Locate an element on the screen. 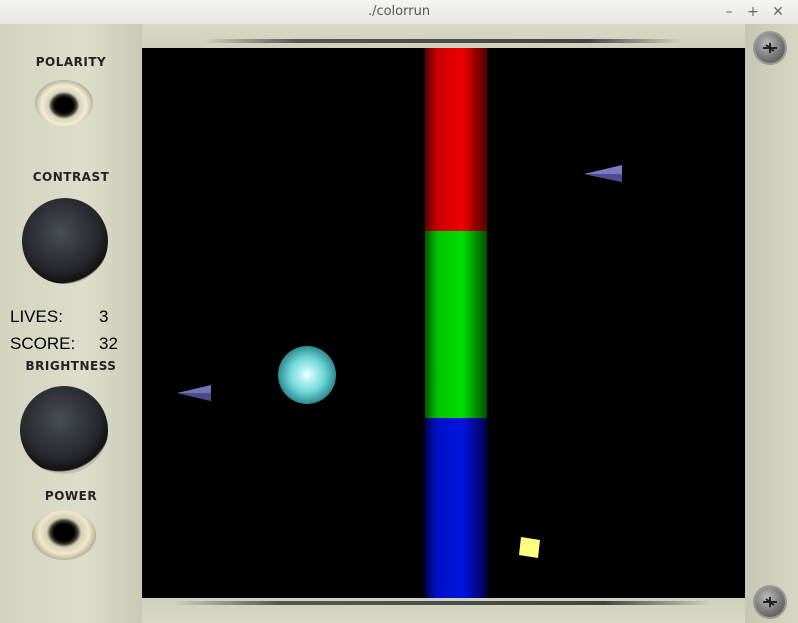  minimize-button: – is located at coordinates (729, 12).